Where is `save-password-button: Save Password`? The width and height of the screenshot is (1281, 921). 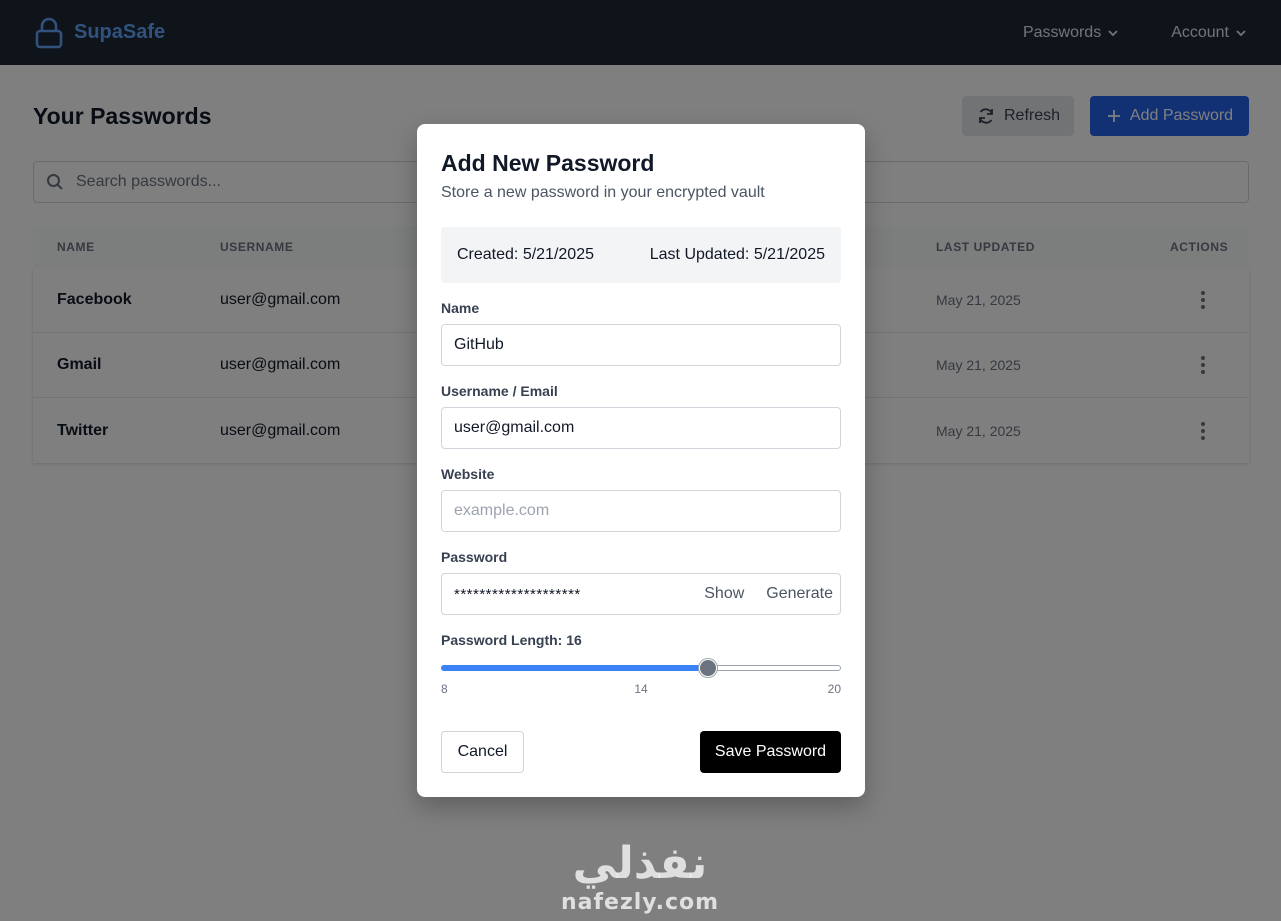
save-password-button: Save Password is located at coordinates (770, 752).